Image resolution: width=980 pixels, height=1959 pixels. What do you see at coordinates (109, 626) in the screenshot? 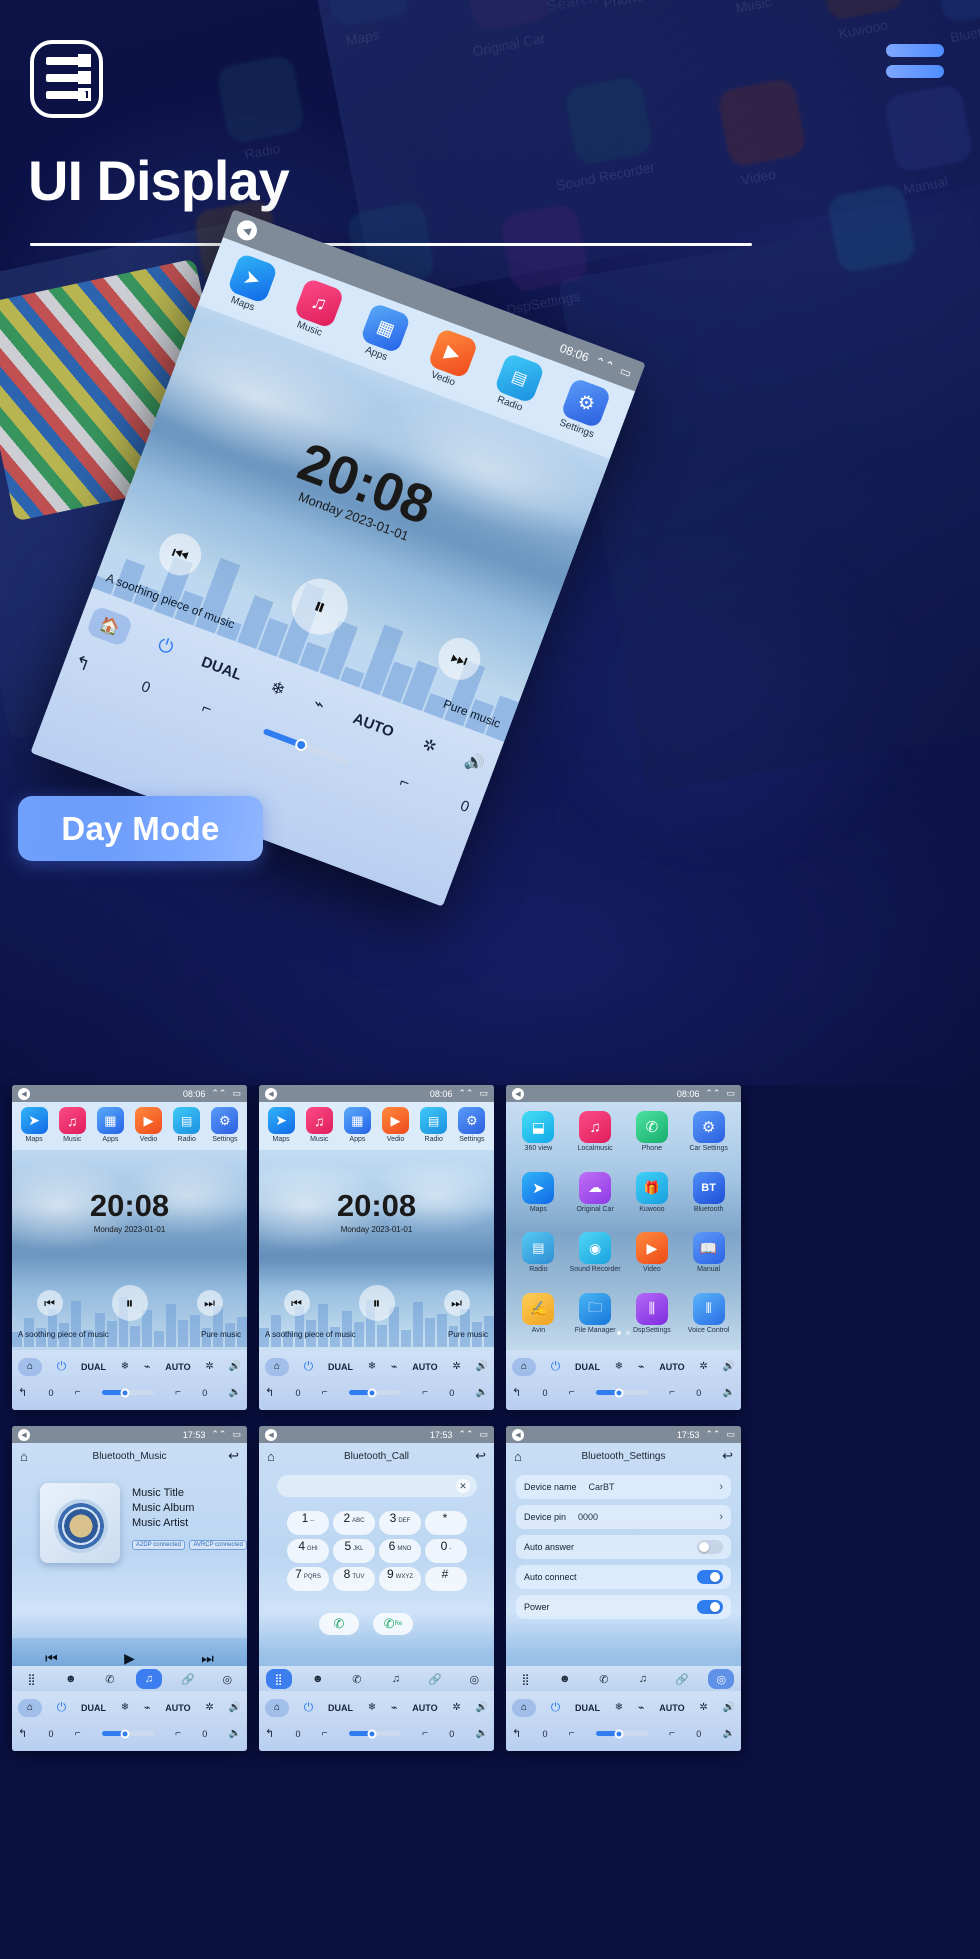
I see `home-icon: 🏠` at bounding box center [109, 626].